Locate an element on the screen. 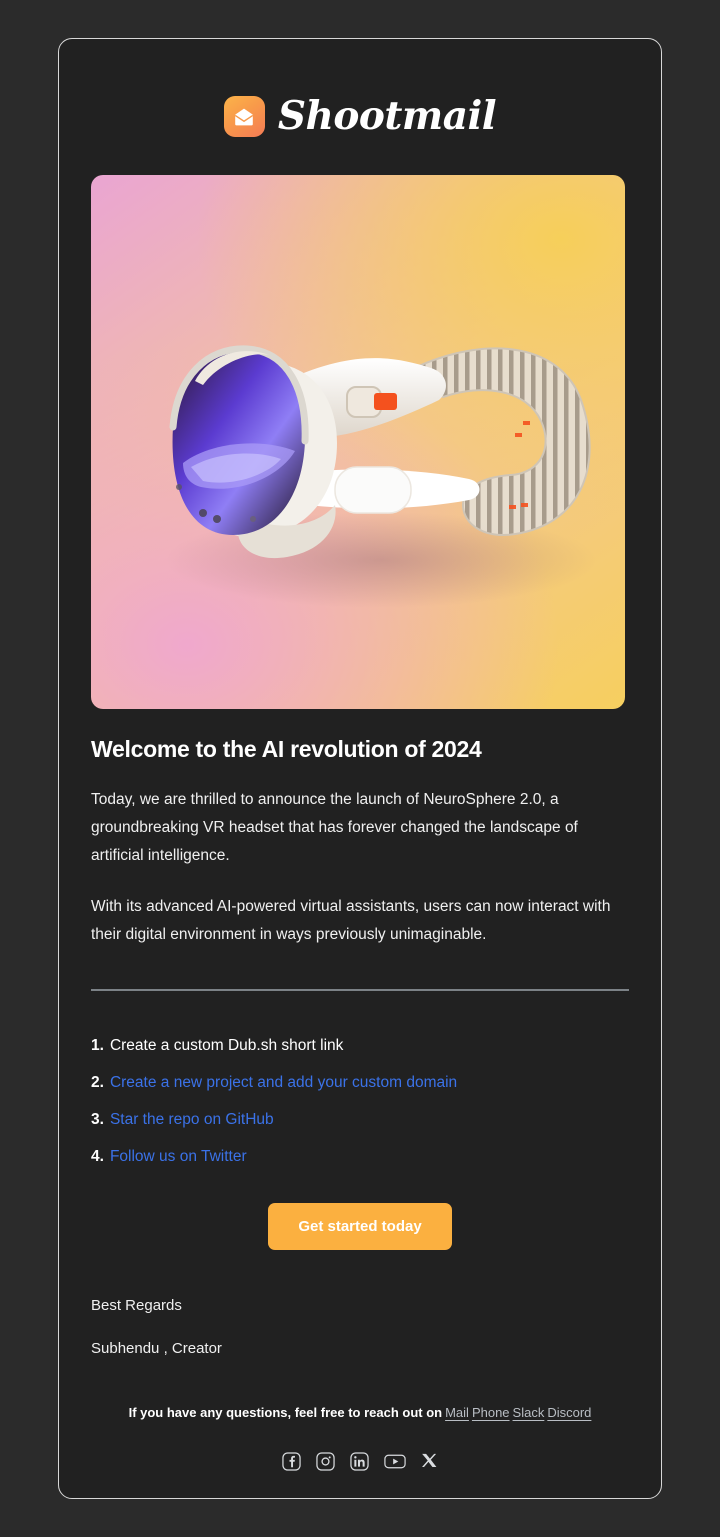 Image resolution: width=720 pixels, height=1537 pixels. envelope-icon is located at coordinates (244, 116).